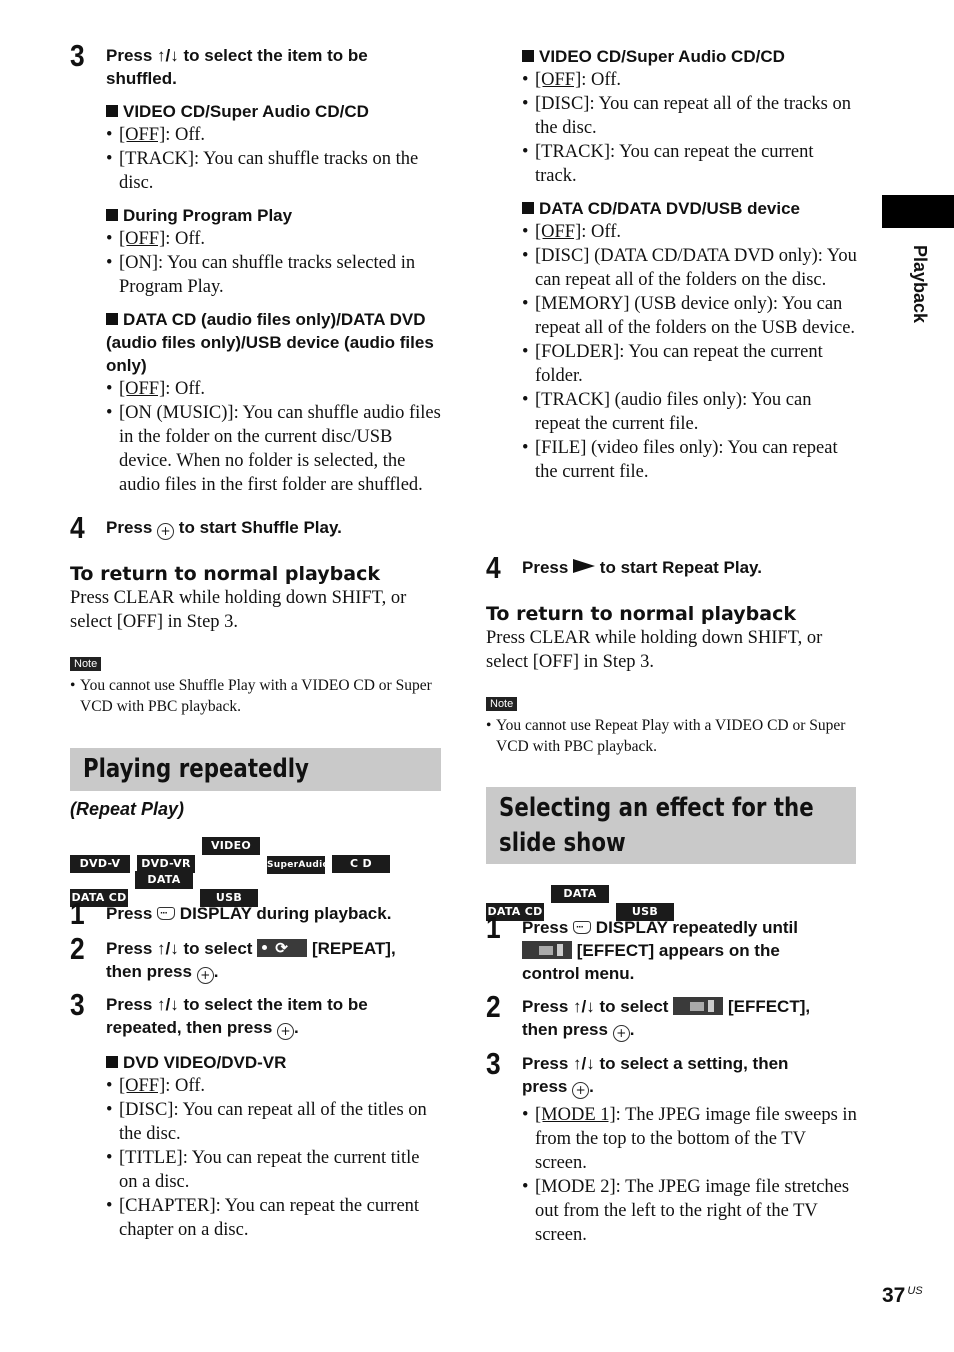 The width and height of the screenshot is (954, 1352). Describe the element at coordinates (547, 950) in the screenshot. I see `effect-menu-icon` at that location.